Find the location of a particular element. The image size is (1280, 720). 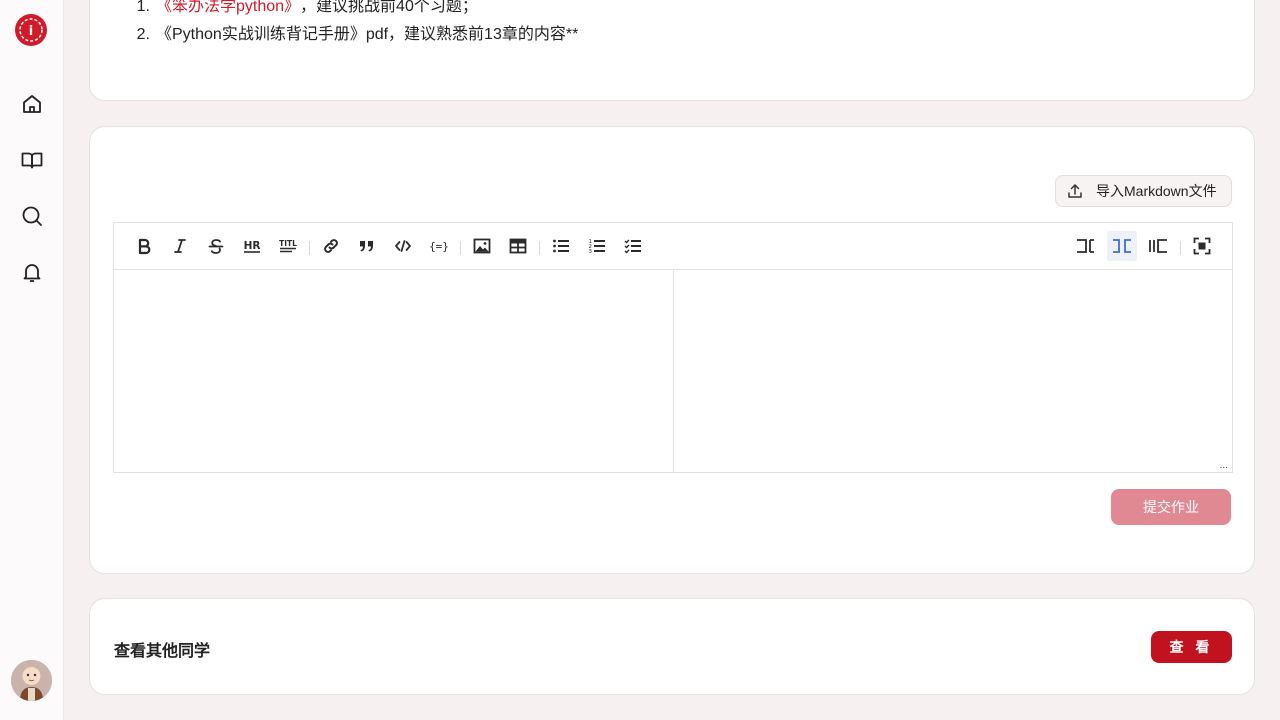

bold-icon is located at coordinates (144, 246).